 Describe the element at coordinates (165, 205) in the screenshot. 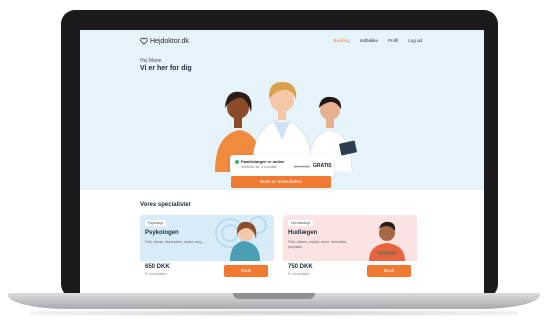

I see `specialists-title: Vores specialister` at that location.